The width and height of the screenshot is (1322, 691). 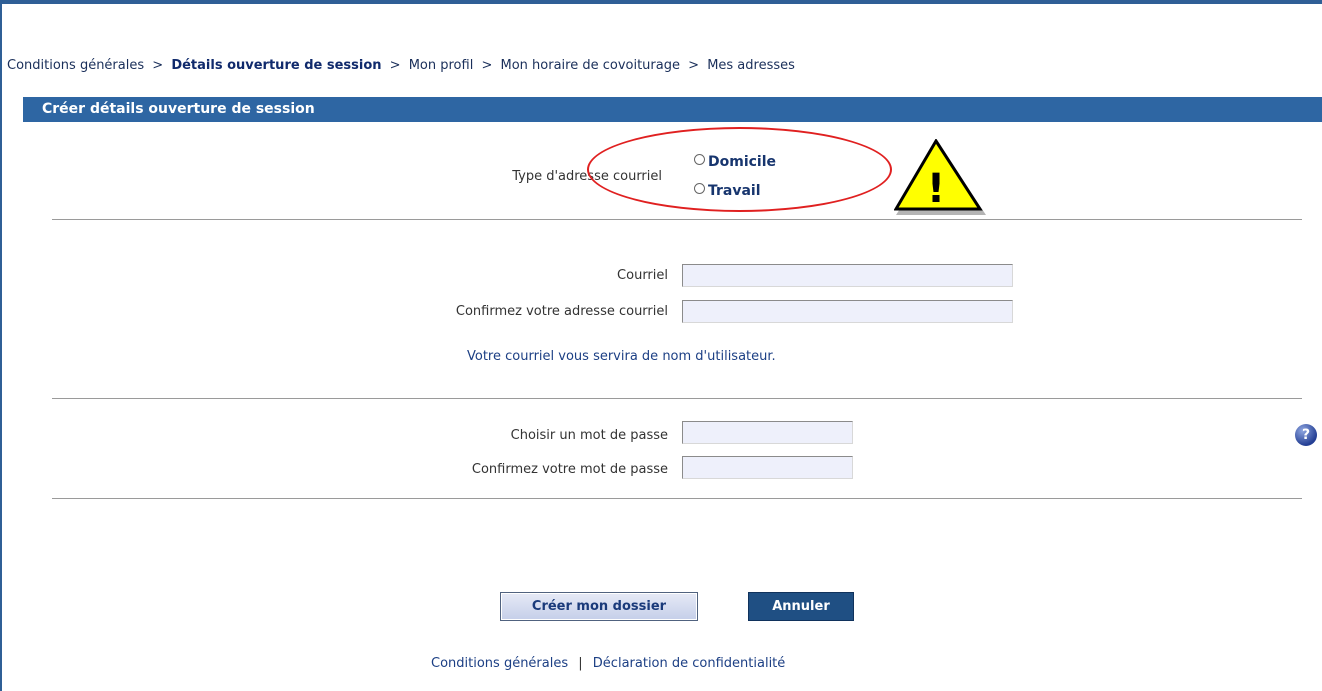 I want to click on password-field, so click(x=767, y=432).